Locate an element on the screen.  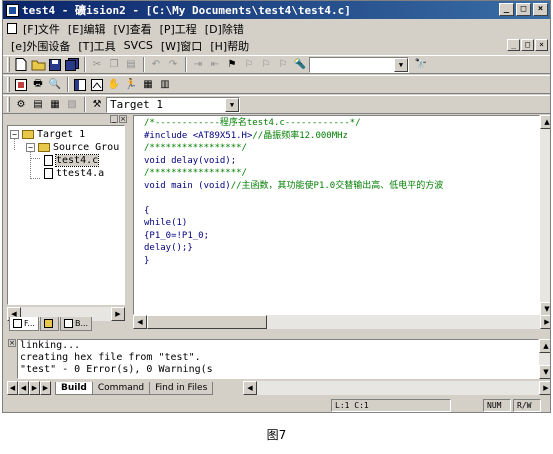
debug-session-icon is located at coordinates (21, 85).